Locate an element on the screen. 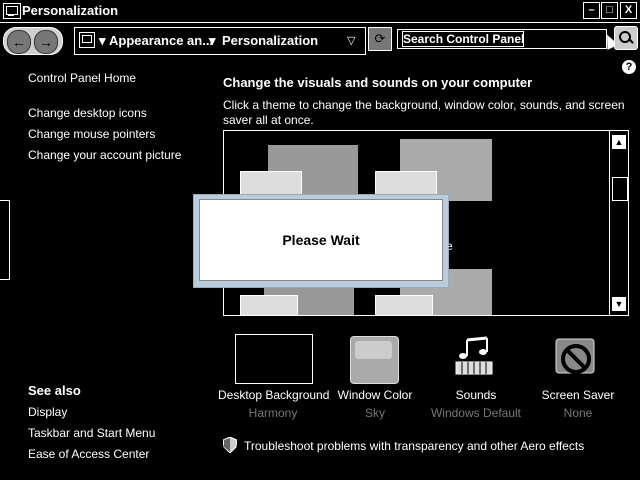 Image resolution: width=640 pixels, height=480 pixels. window-color-icon is located at coordinates (374, 360).